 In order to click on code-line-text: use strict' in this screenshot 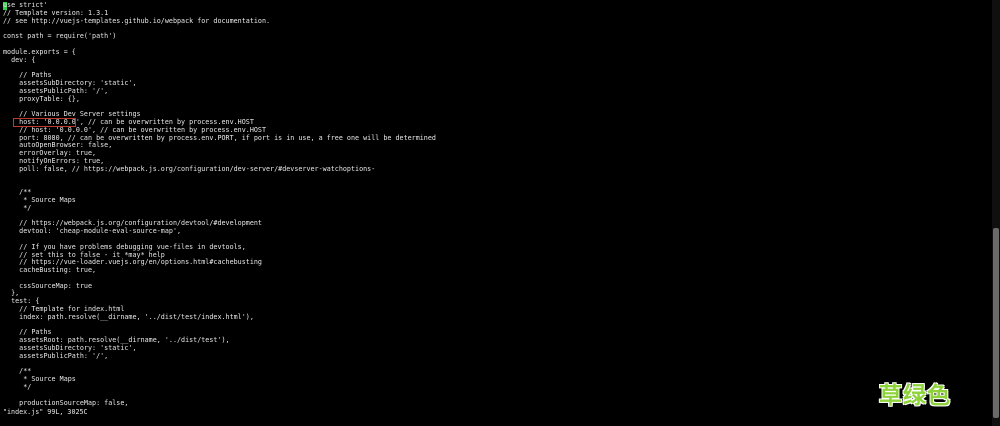, I will do `click(25, 5)`.